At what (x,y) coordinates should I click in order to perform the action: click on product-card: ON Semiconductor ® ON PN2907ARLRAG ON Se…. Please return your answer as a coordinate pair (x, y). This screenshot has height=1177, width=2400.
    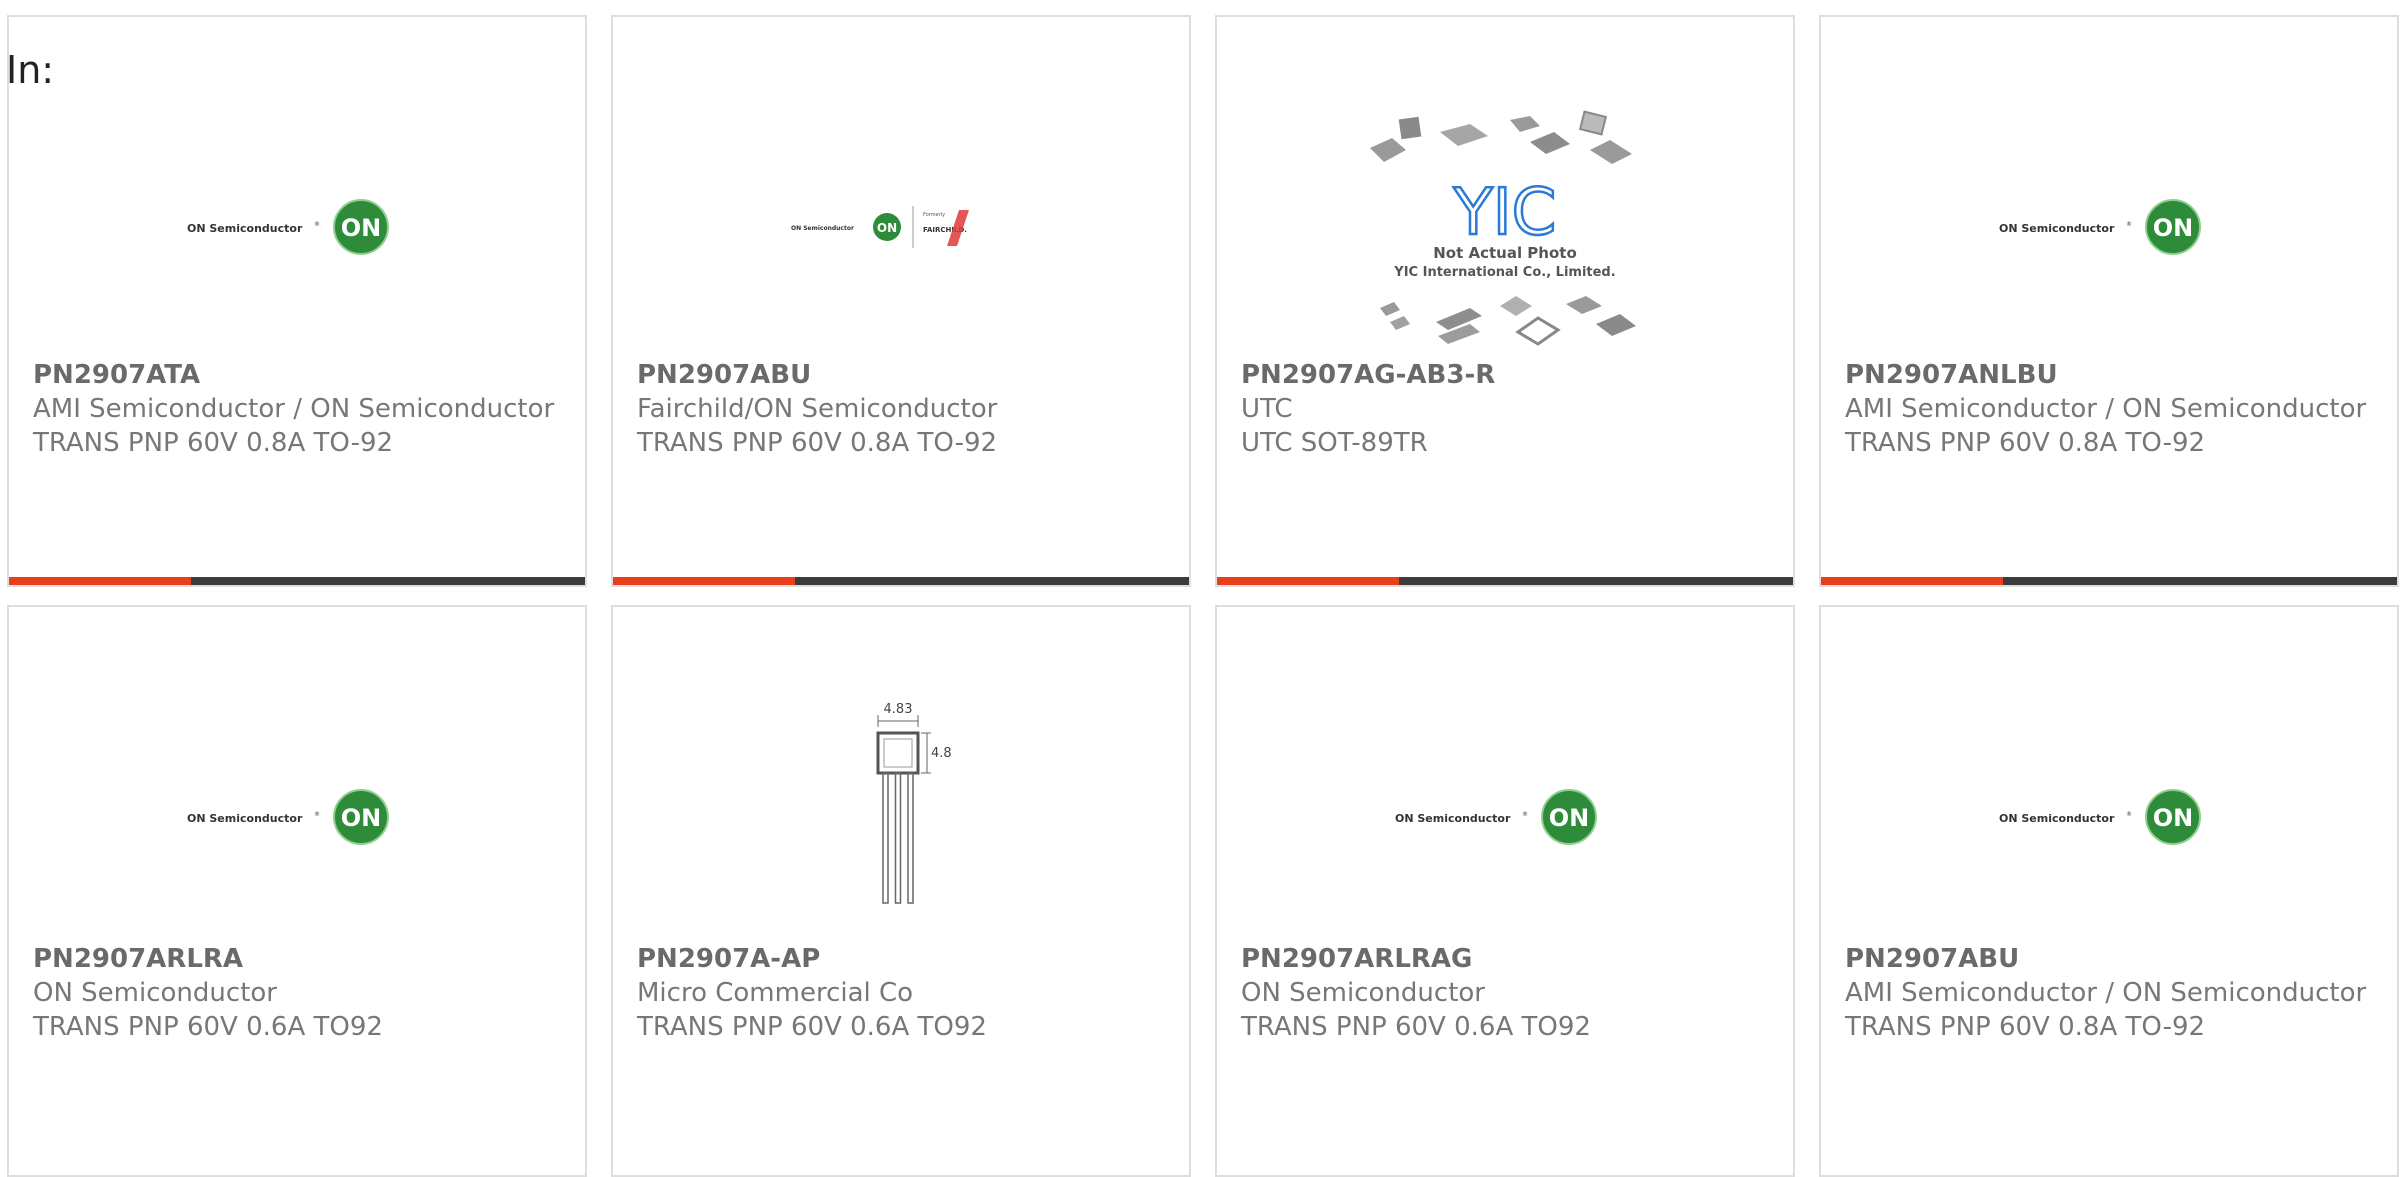
    Looking at the image, I should click on (1505, 891).